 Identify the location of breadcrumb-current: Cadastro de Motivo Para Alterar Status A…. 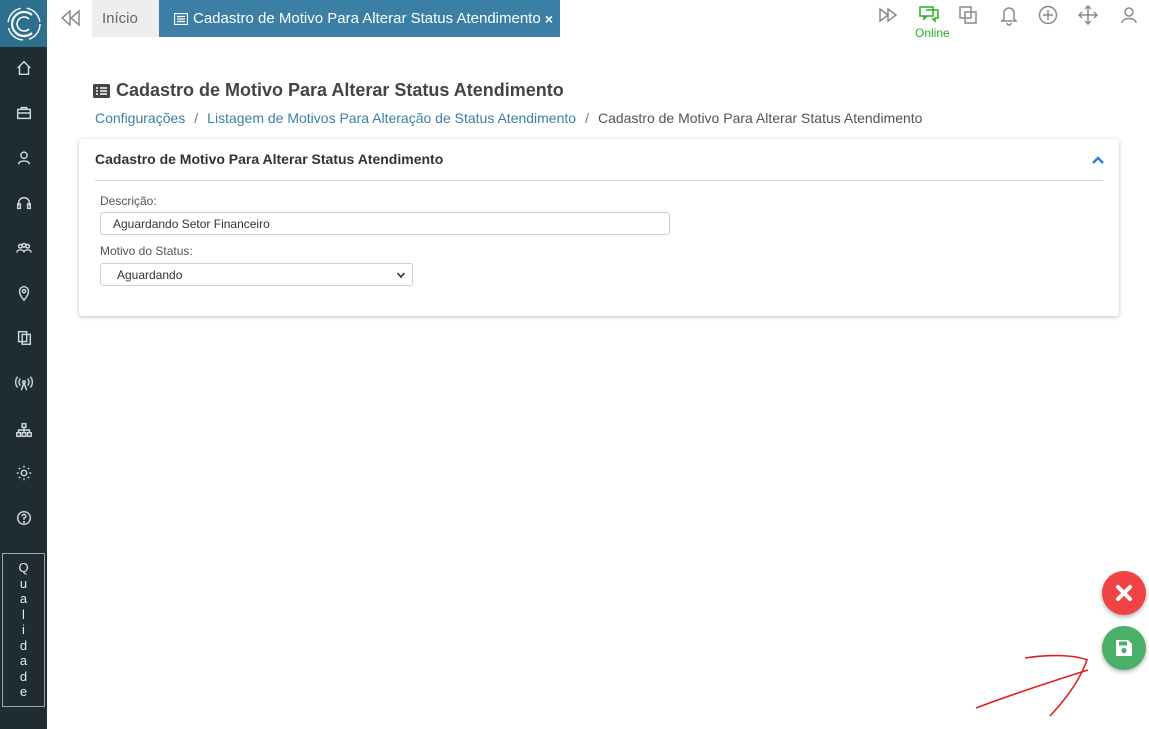
(760, 118).